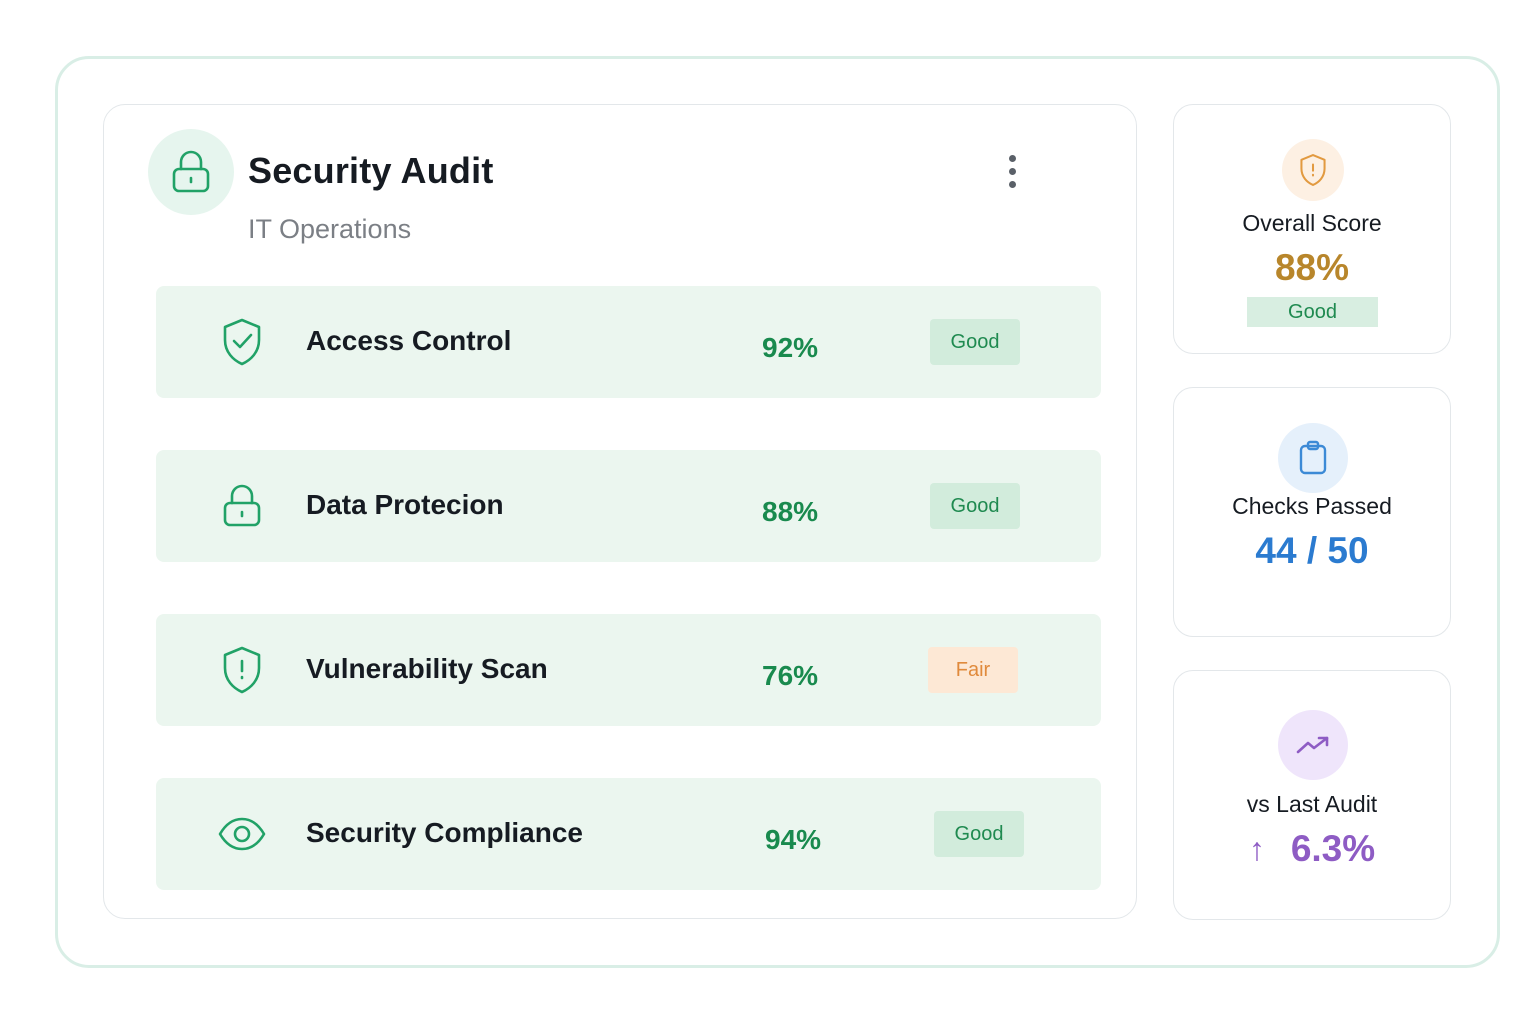 The height and width of the screenshot is (1024, 1536). What do you see at coordinates (628, 834) in the screenshot?
I see `audit-row-security-compliance: Security Compliance 94% Good` at bounding box center [628, 834].